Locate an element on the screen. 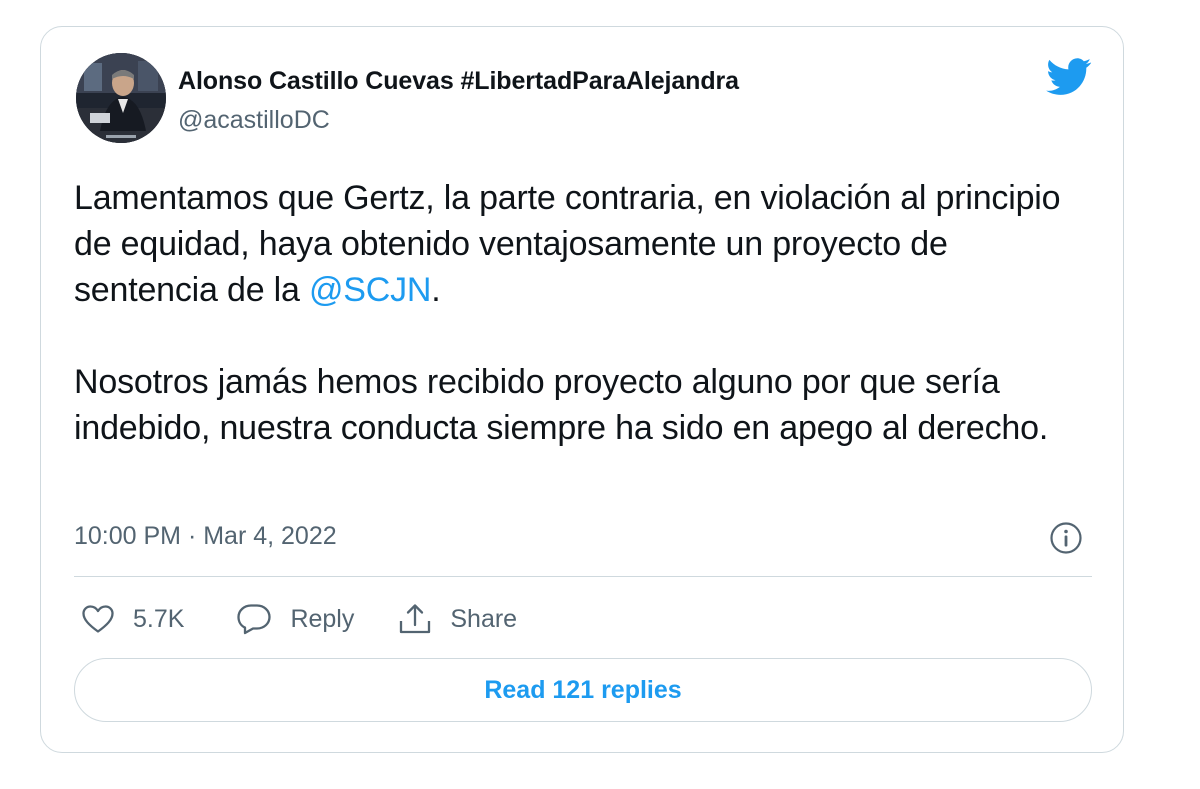 This screenshot has width=1200, height=789. action-bar: 5.7K Reply Share is located at coordinates (295, 619).